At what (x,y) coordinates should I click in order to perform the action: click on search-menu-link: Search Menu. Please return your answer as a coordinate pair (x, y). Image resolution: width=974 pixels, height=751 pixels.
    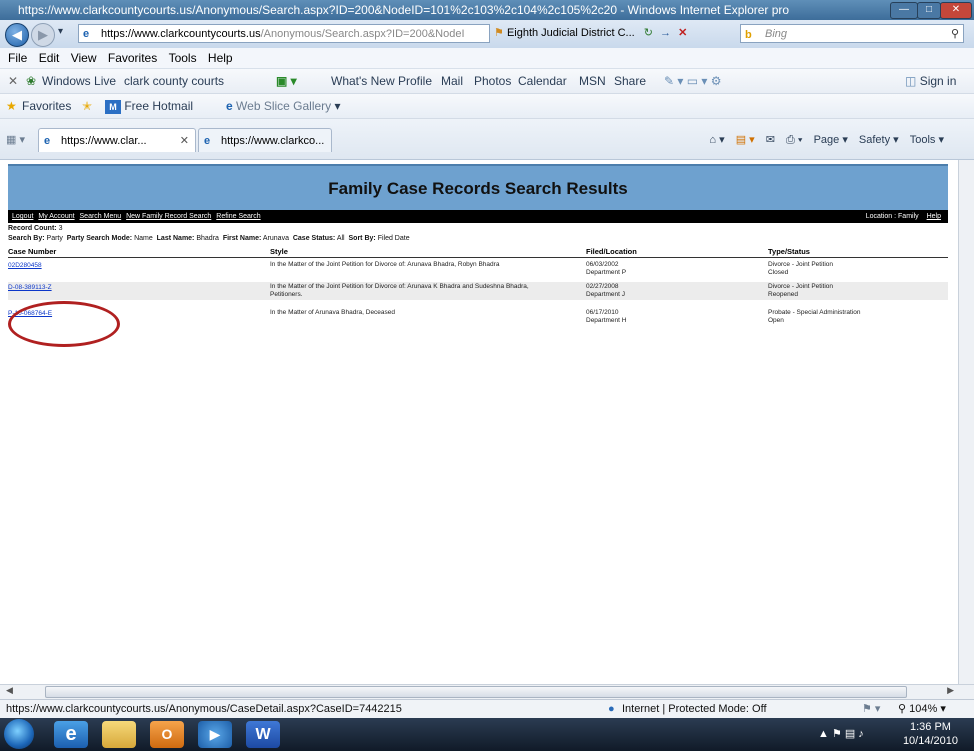
    Looking at the image, I should click on (101, 216).